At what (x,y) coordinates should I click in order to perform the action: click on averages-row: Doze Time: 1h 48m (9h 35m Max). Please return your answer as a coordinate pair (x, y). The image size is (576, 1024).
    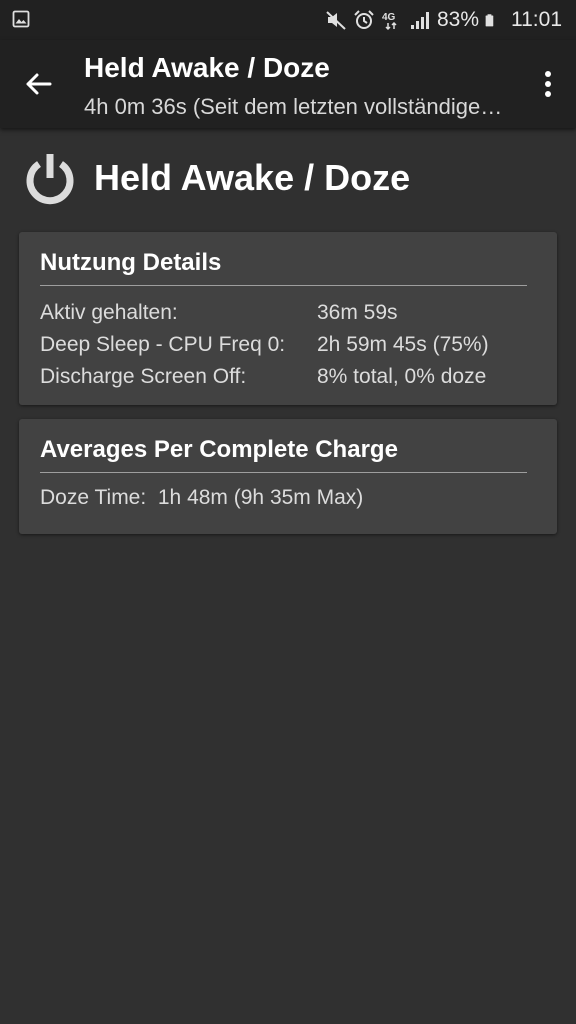
    Looking at the image, I should click on (201, 498).